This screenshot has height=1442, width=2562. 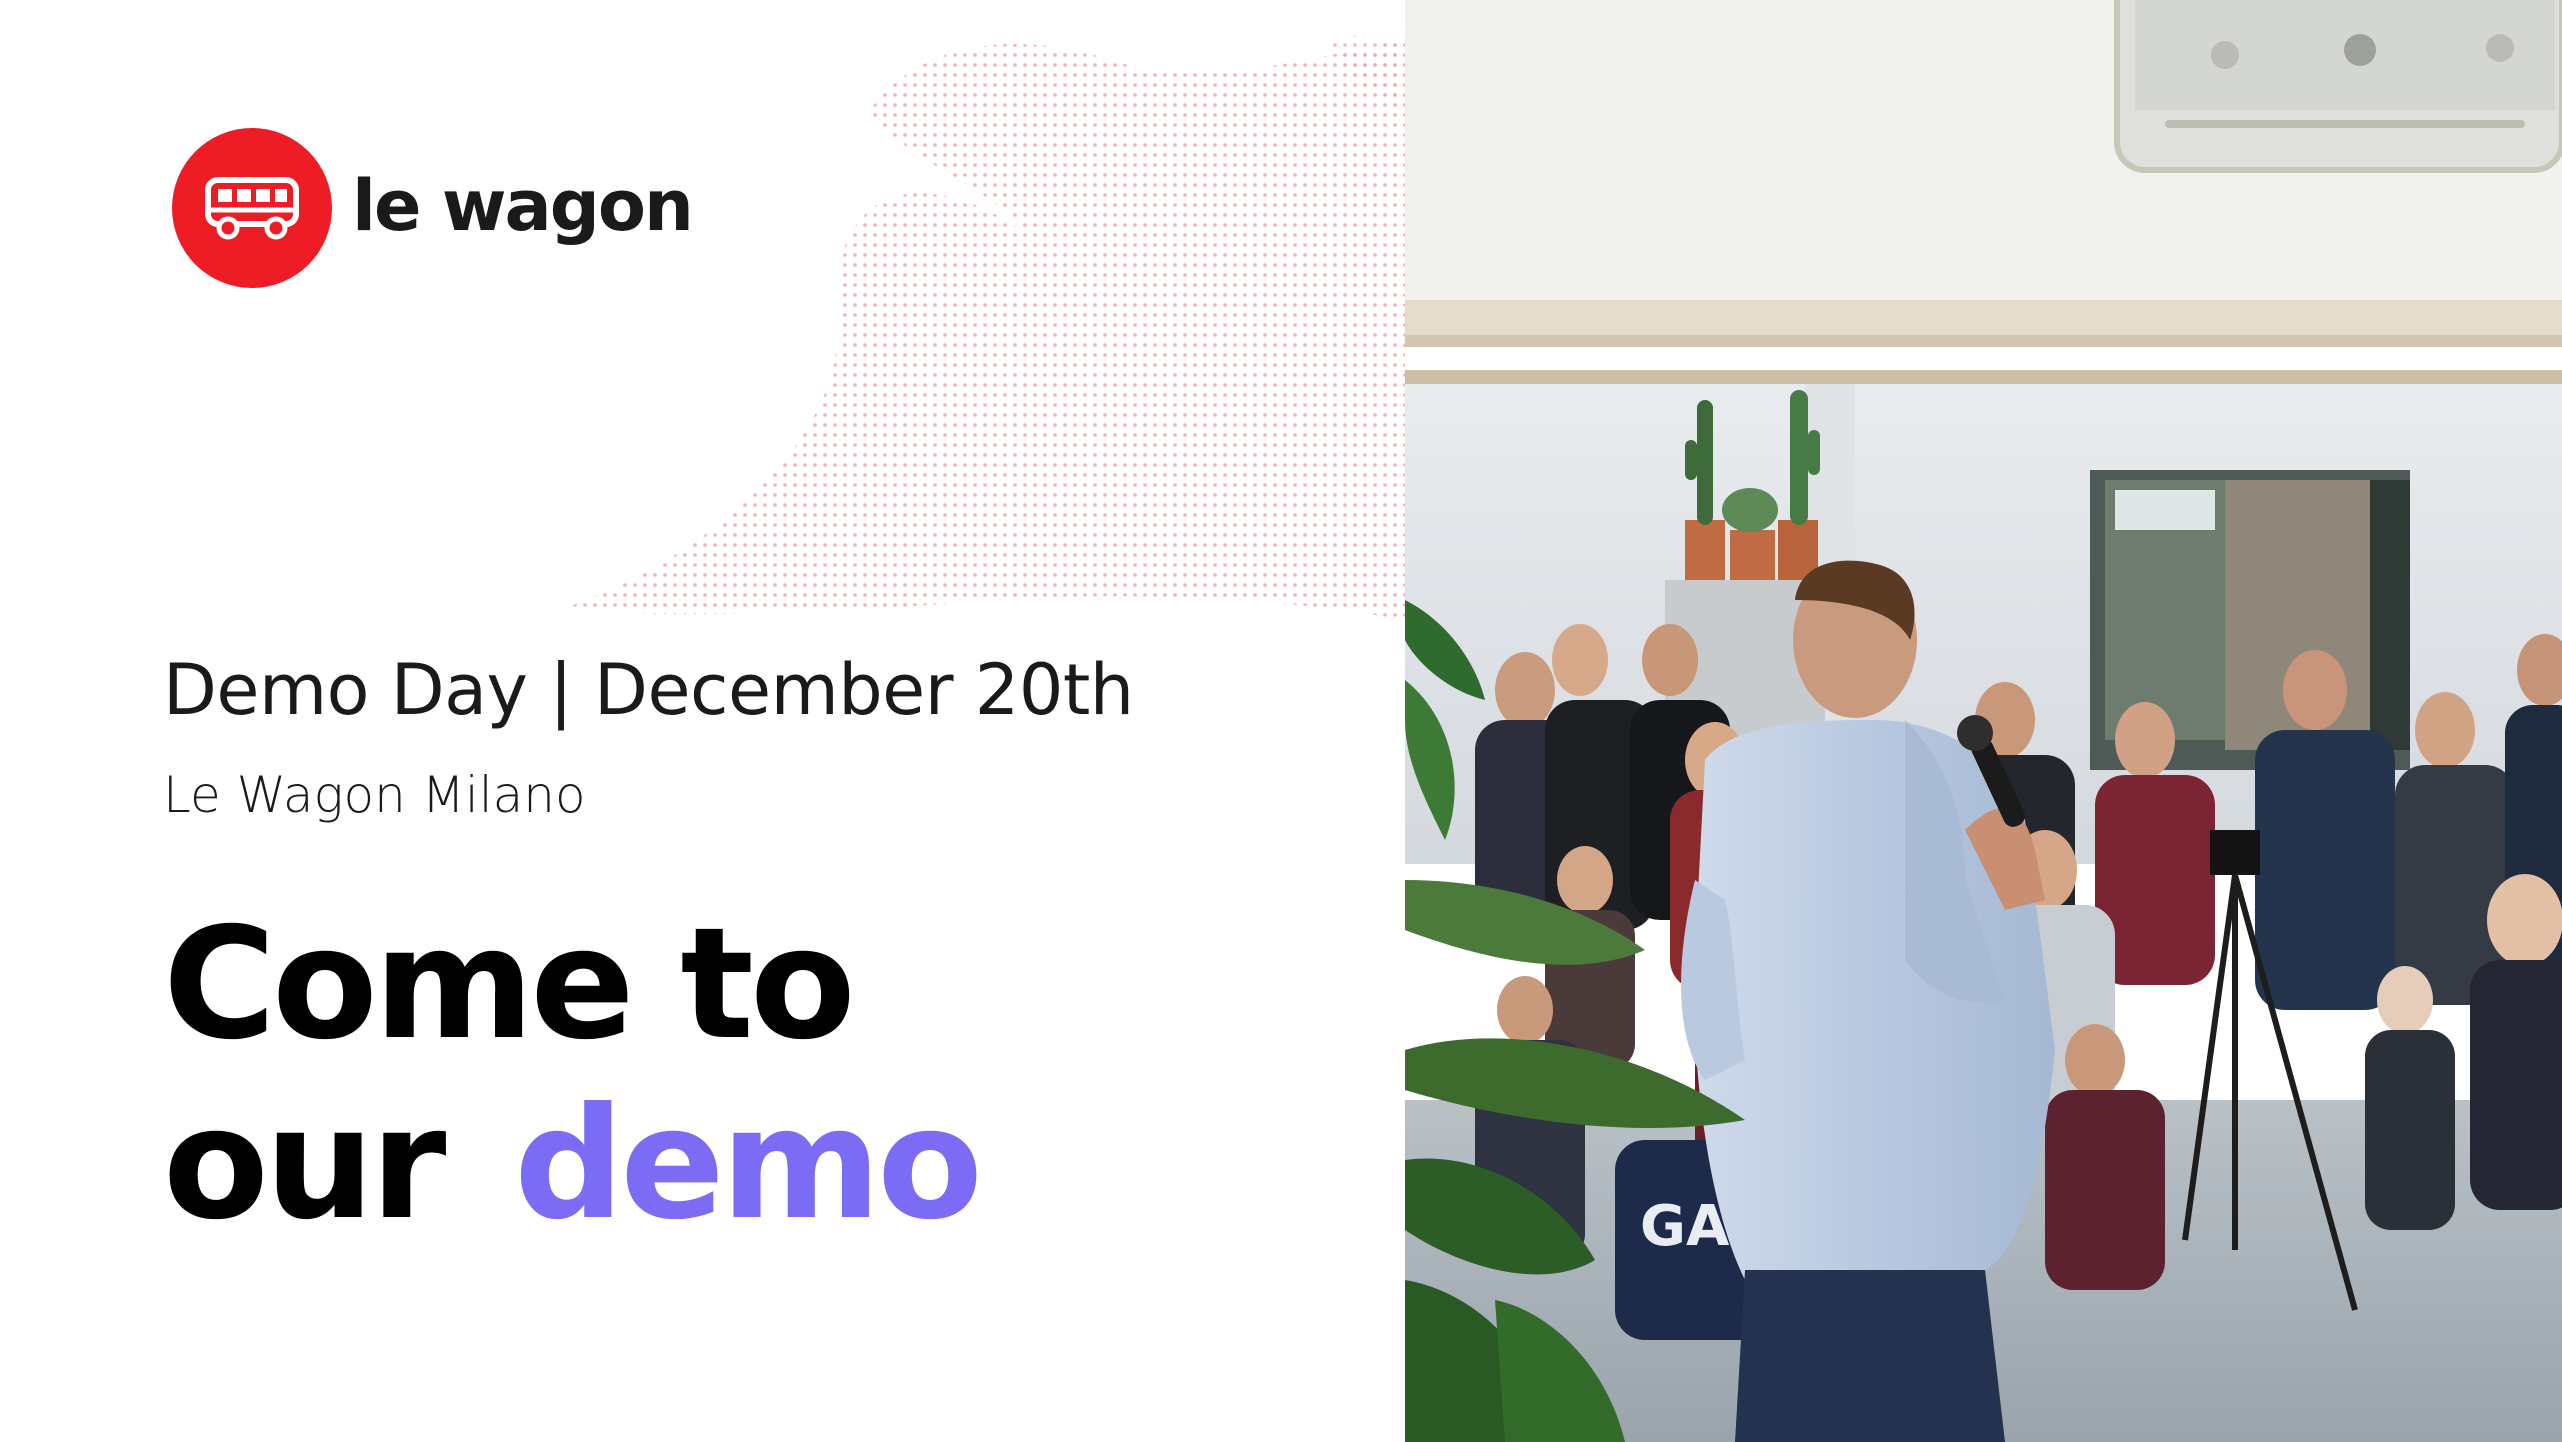 I want to click on event-location: Le Wagon Milano, so click(x=374, y=795).